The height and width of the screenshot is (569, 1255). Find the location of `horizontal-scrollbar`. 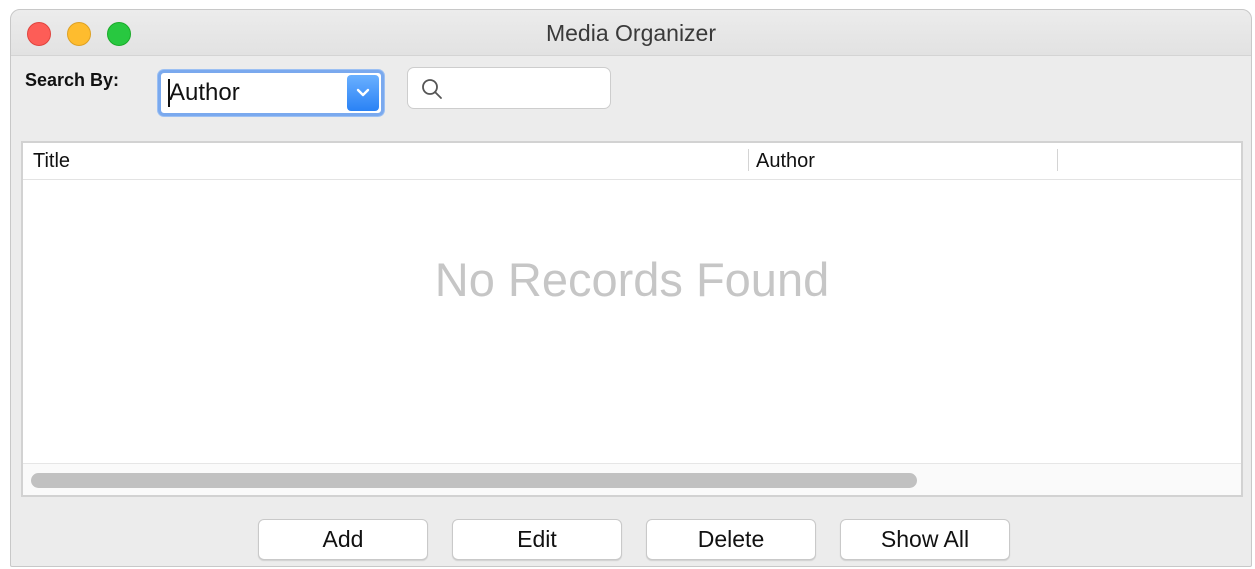

horizontal-scrollbar is located at coordinates (632, 479).